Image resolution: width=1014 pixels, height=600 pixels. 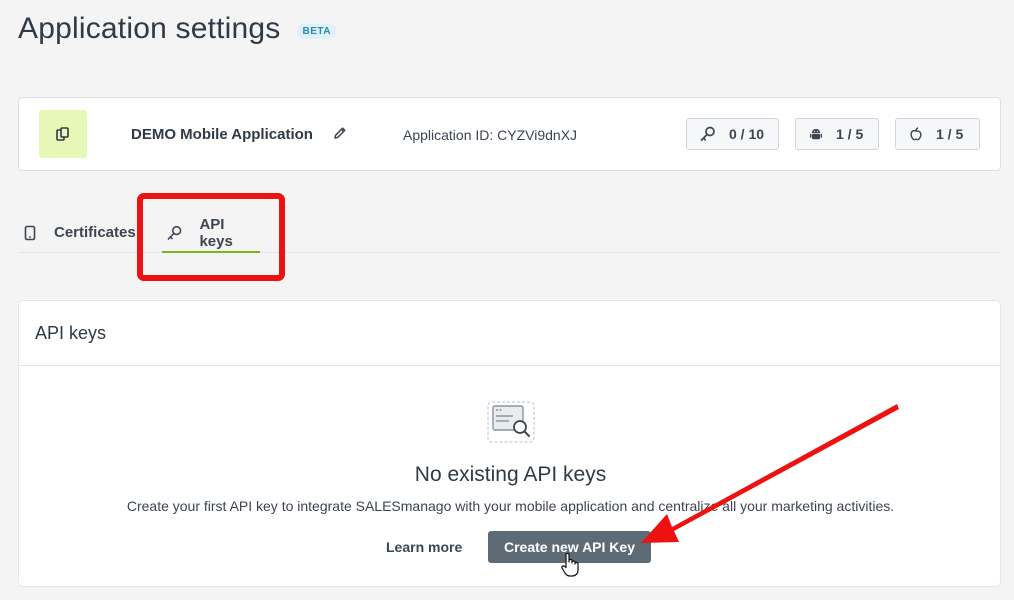 I want to click on android-icon, so click(x=816, y=134).